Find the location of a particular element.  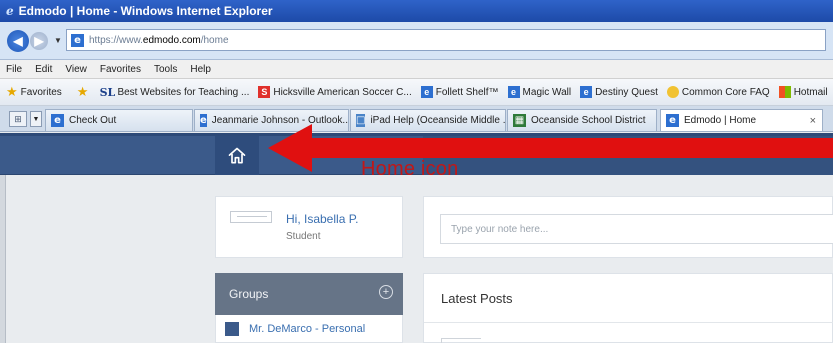

tab-check-out: e Check Out is located at coordinates (119, 120).